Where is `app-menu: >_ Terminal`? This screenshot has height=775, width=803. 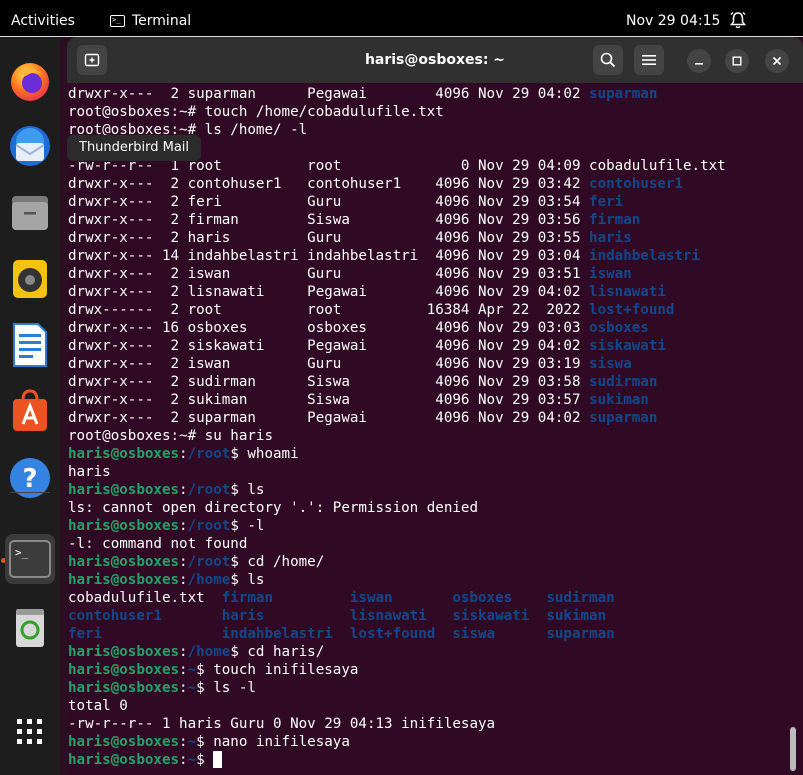 app-menu: >_ Terminal is located at coordinates (150, 21).